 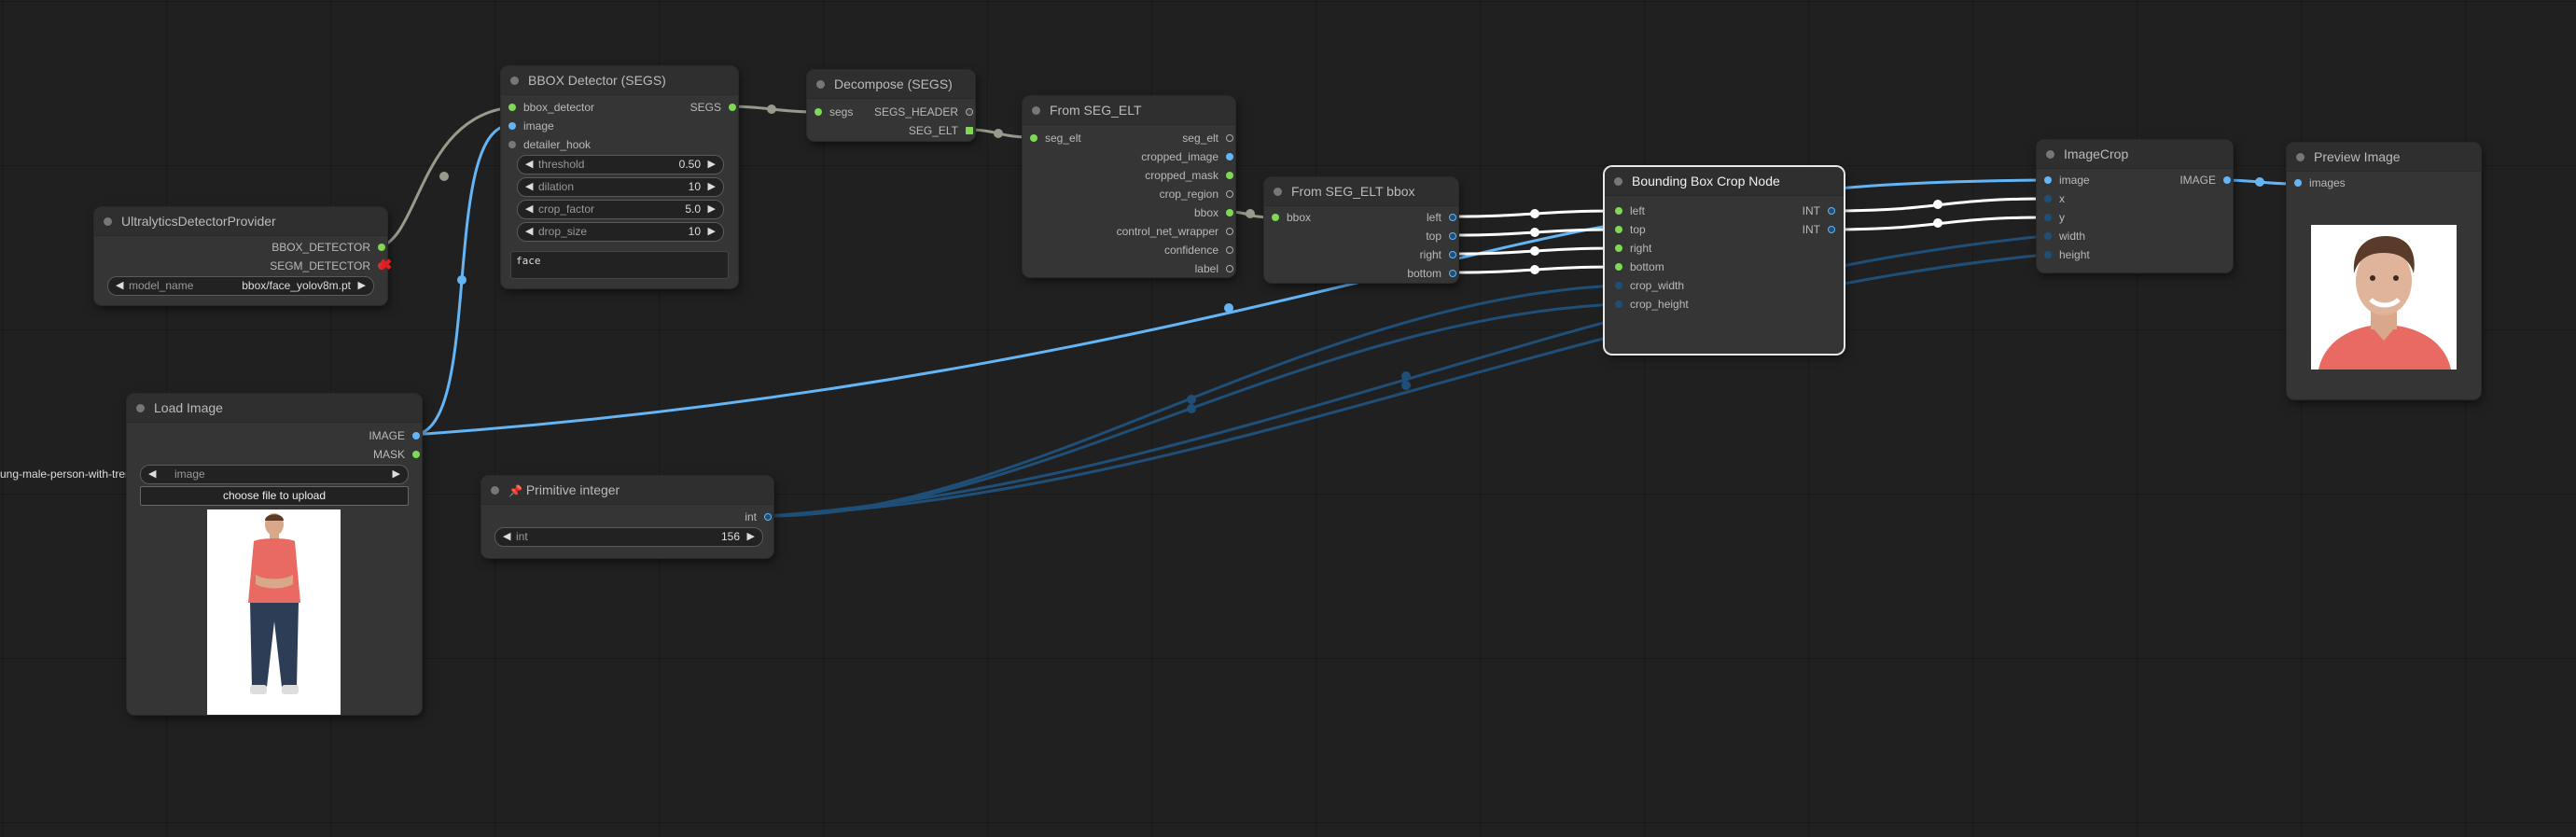 What do you see at coordinates (285, 266) in the screenshot?
I see `output-segm-detector: SEGM_DETECTOR` at bounding box center [285, 266].